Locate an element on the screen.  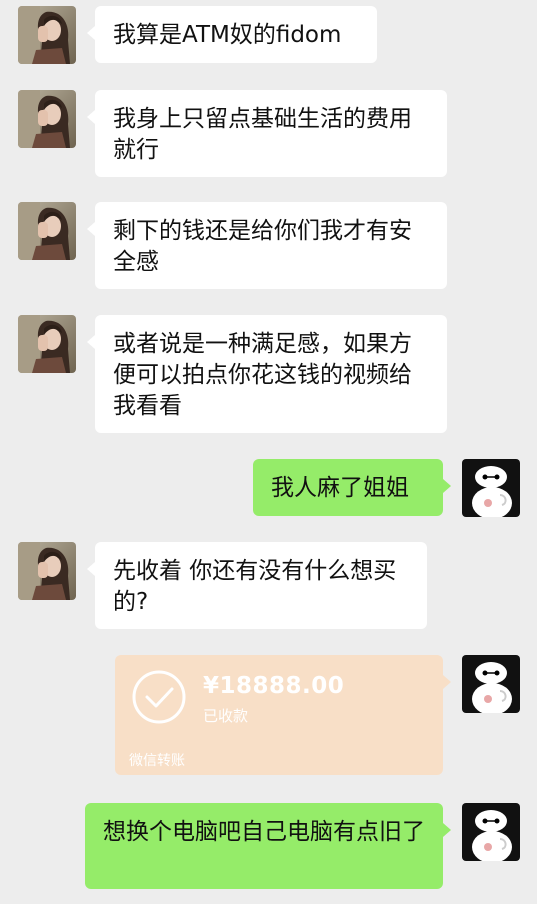
message-bubble: 或者说是一种满足感，如果方便可以拍点你花这钱的视频给我看看 is located at coordinates (267, 374).